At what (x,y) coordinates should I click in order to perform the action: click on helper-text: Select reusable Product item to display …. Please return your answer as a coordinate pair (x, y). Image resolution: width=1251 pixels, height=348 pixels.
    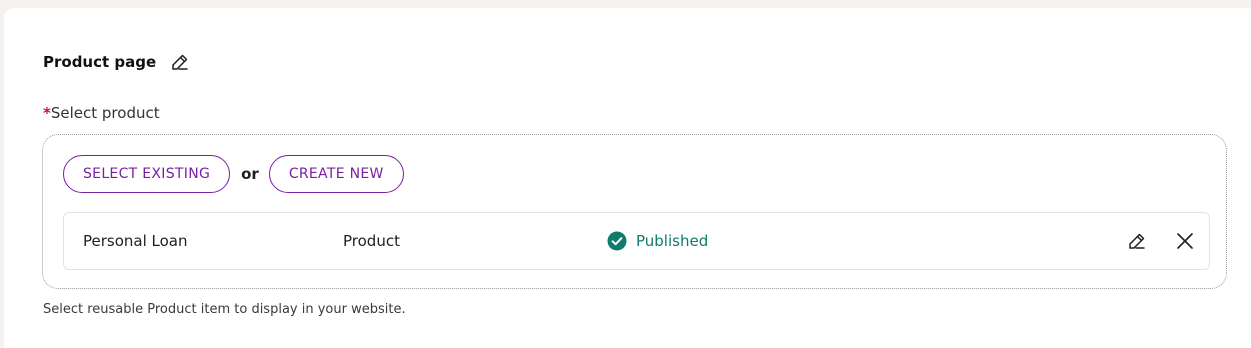
    Looking at the image, I should click on (224, 309).